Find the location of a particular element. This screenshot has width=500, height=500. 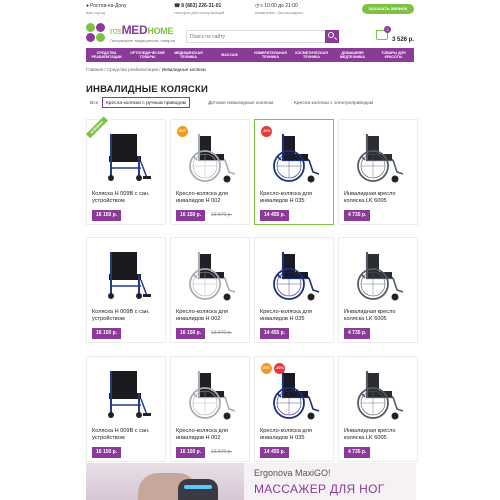

nav-item-medical-tech: Медицинская техника is located at coordinates (188, 55).